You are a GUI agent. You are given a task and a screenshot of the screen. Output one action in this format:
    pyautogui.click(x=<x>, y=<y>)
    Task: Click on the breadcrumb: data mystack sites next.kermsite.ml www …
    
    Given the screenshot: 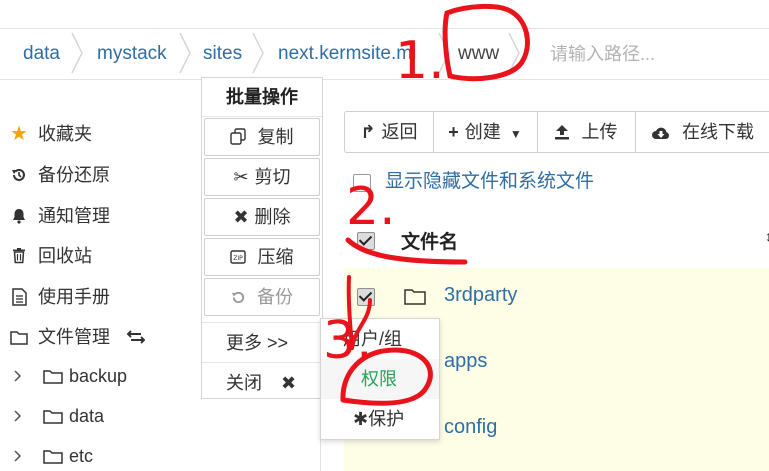 What is the action you would take?
    pyautogui.click(x=384, y=54)
    